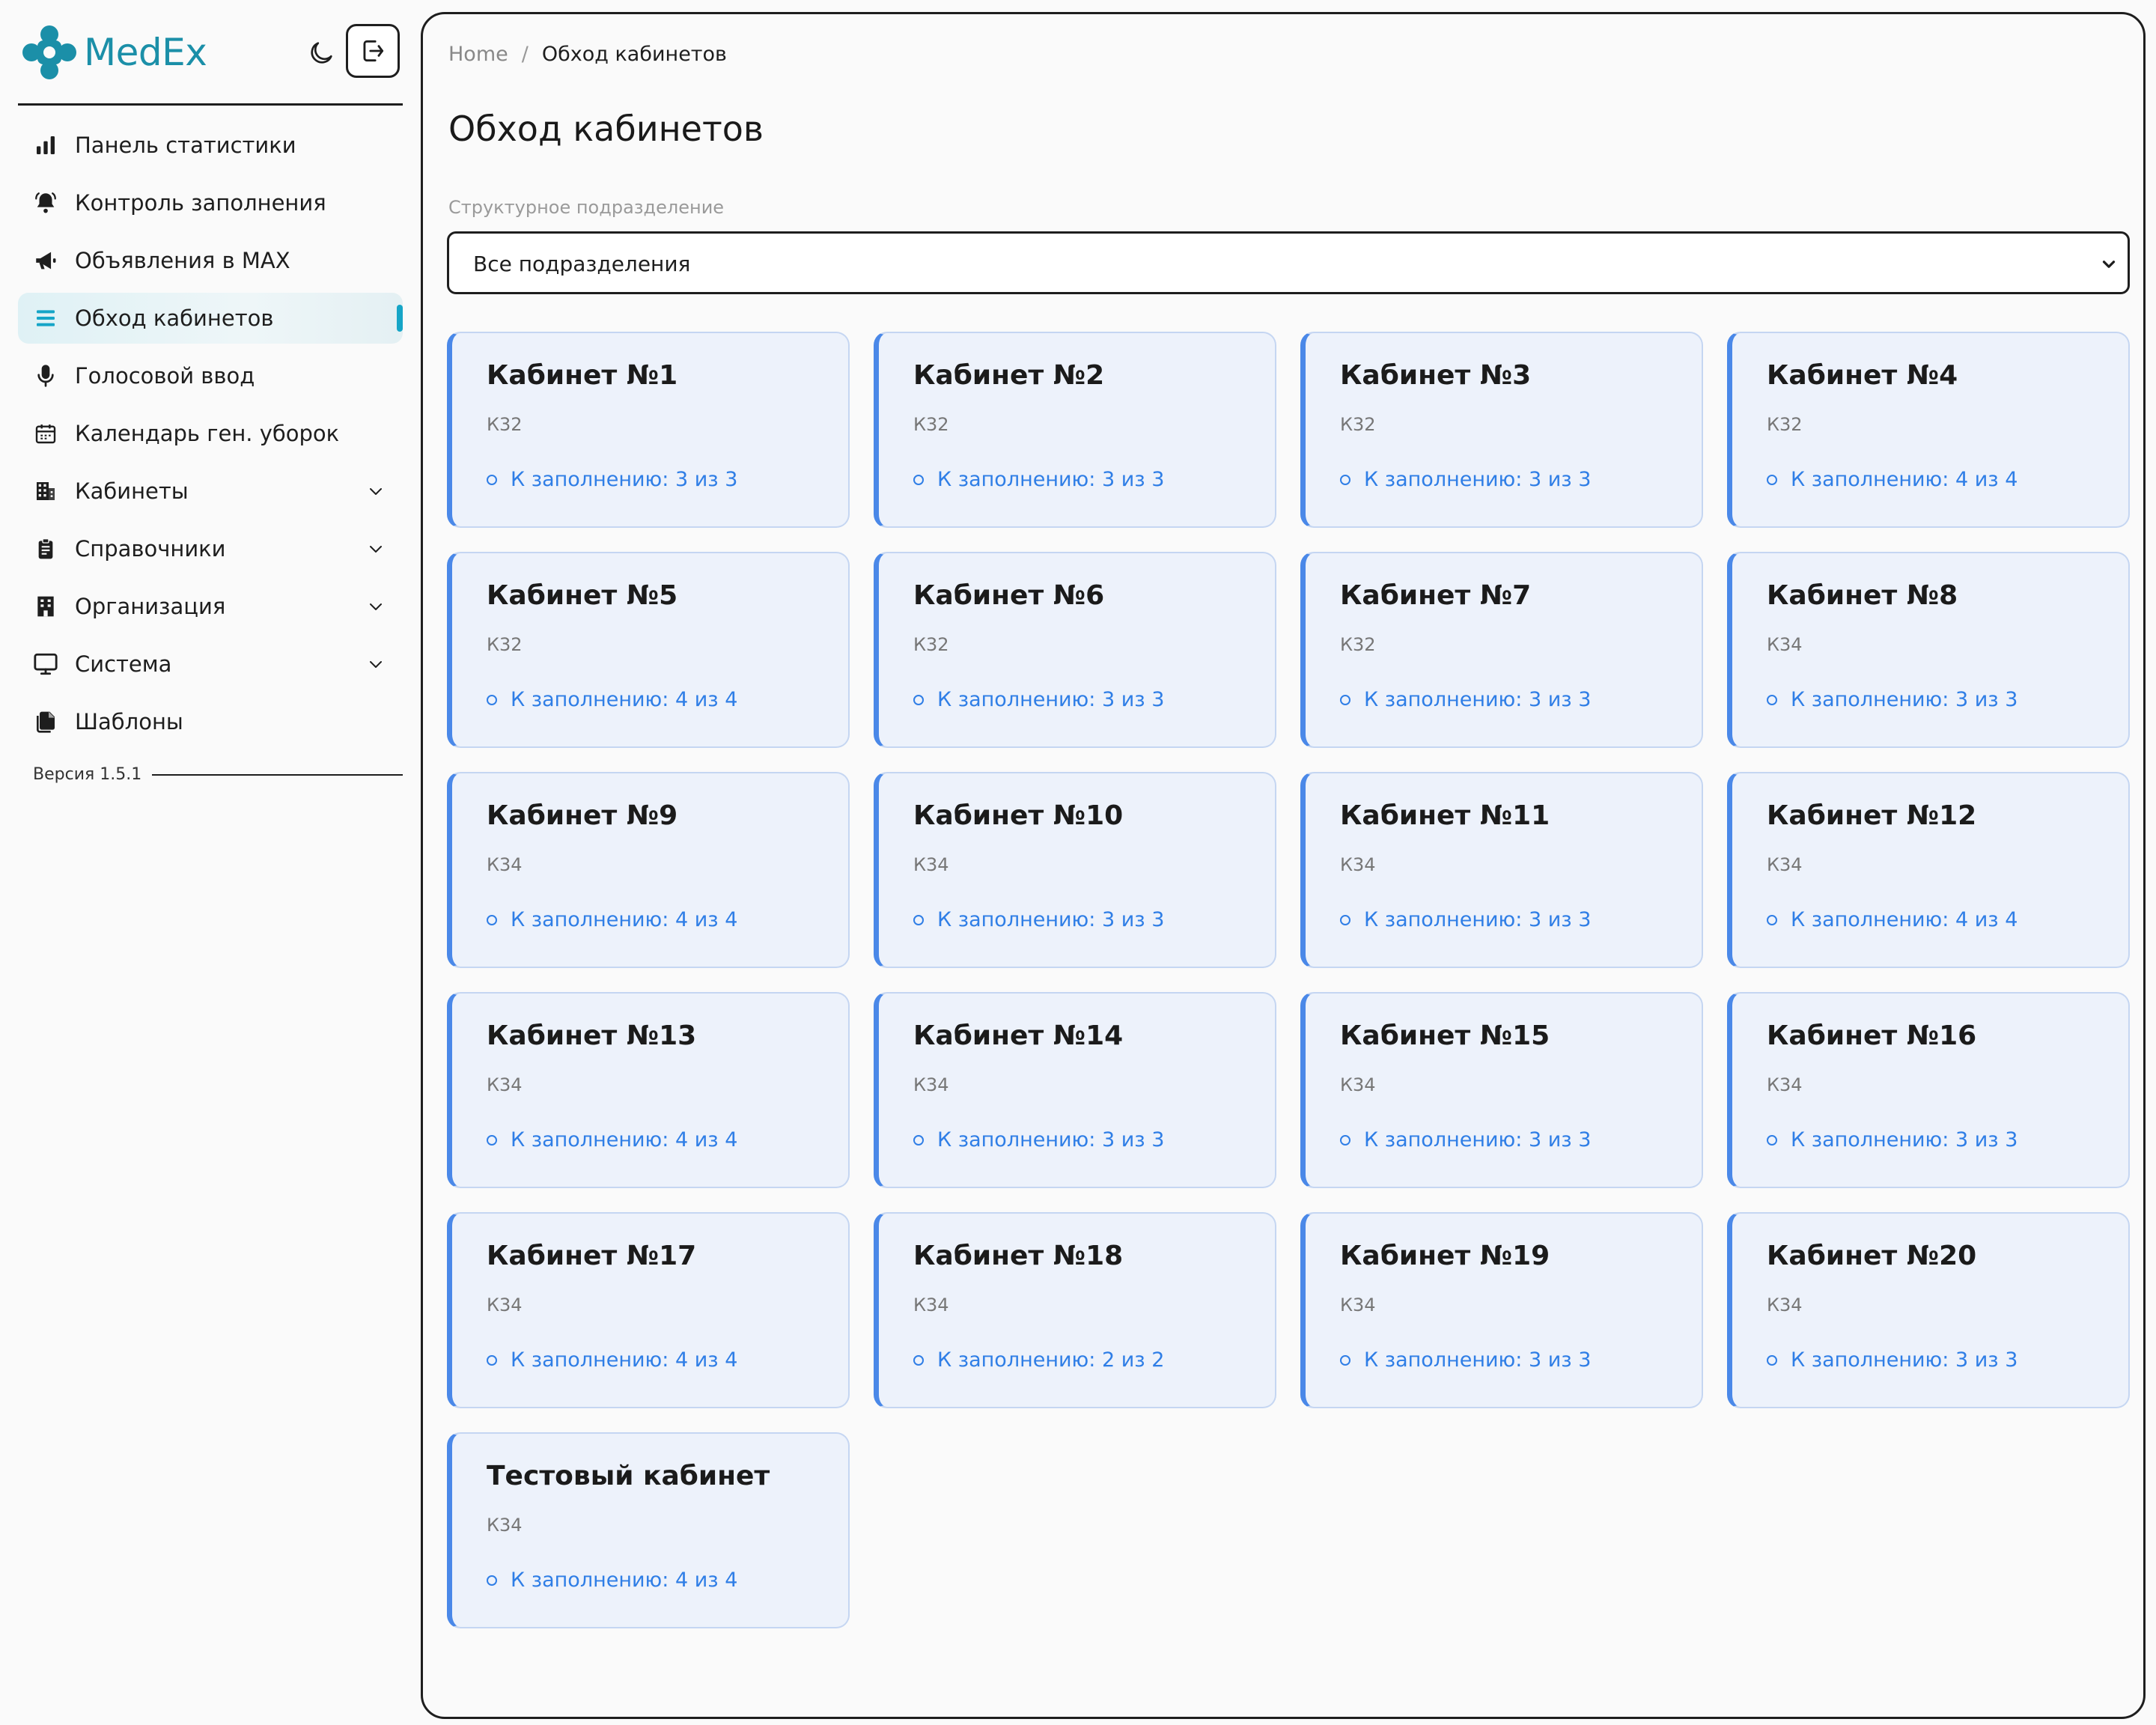 The image size is (2156, 1725). I want to click on theme-toggle-button, so click(321, 53).